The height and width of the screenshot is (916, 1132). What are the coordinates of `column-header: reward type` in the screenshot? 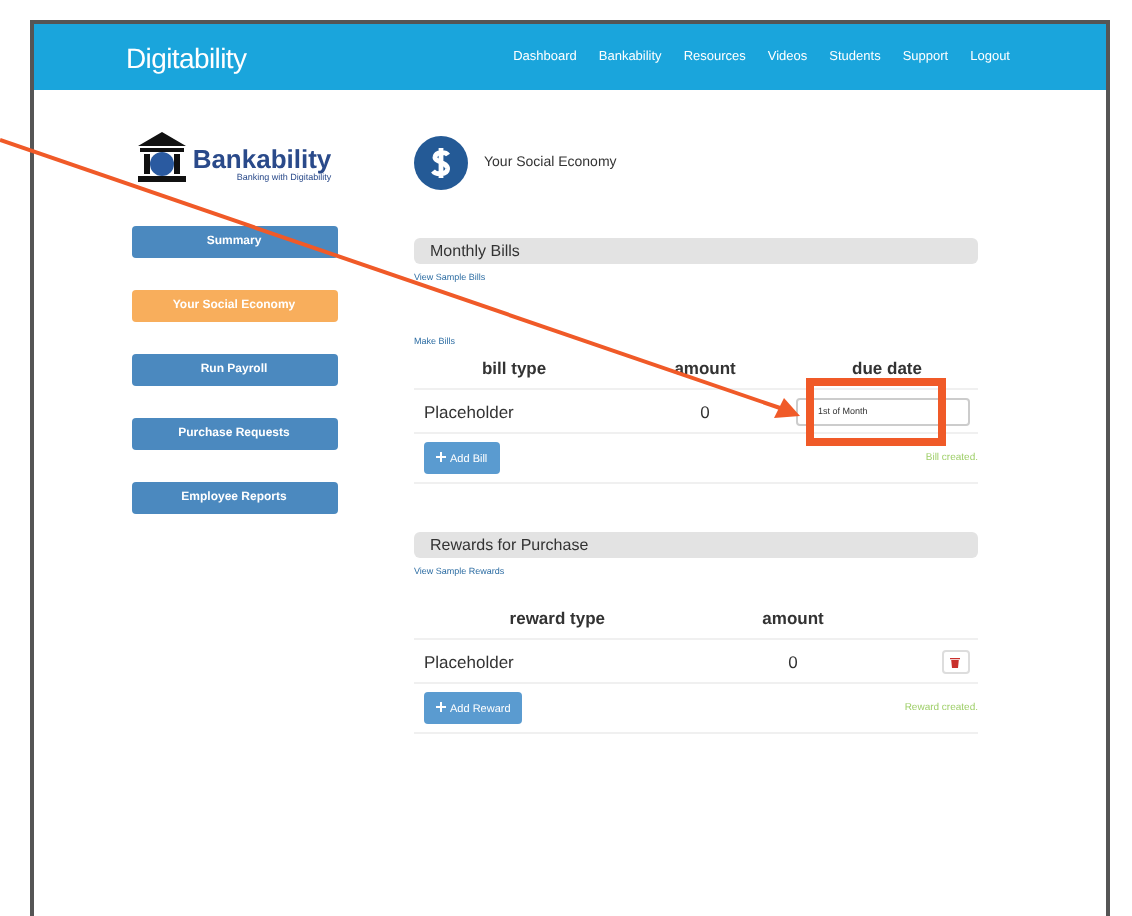 It's located at (557, 617).